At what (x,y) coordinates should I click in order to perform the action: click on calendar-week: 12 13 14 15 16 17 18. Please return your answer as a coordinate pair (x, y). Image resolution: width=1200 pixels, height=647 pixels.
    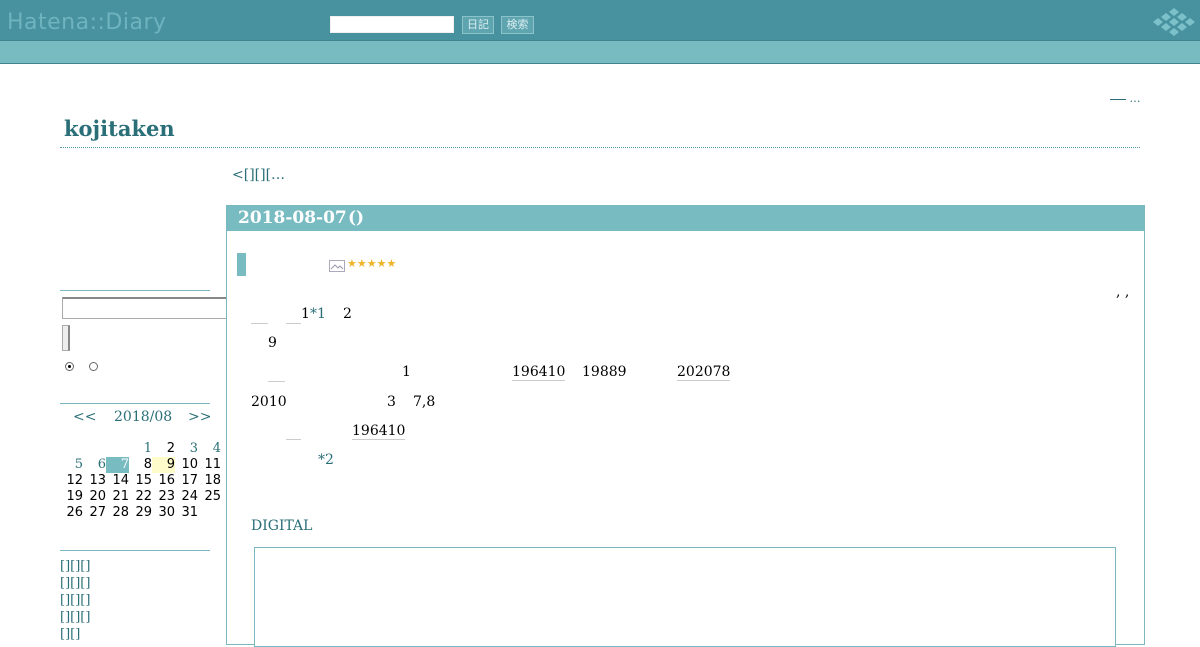
    Looking at the image, I should click on (140, 481).